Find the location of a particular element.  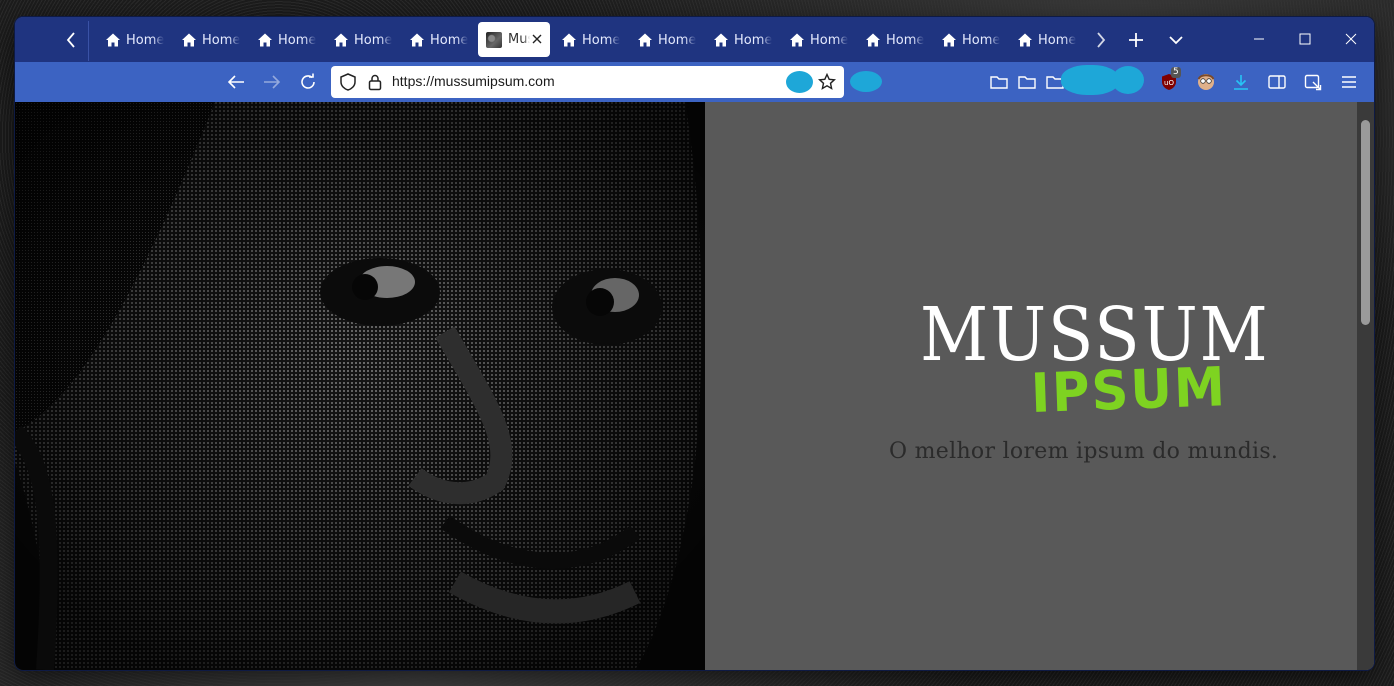

sidebar-icon is located at coordinates (1277, 82).